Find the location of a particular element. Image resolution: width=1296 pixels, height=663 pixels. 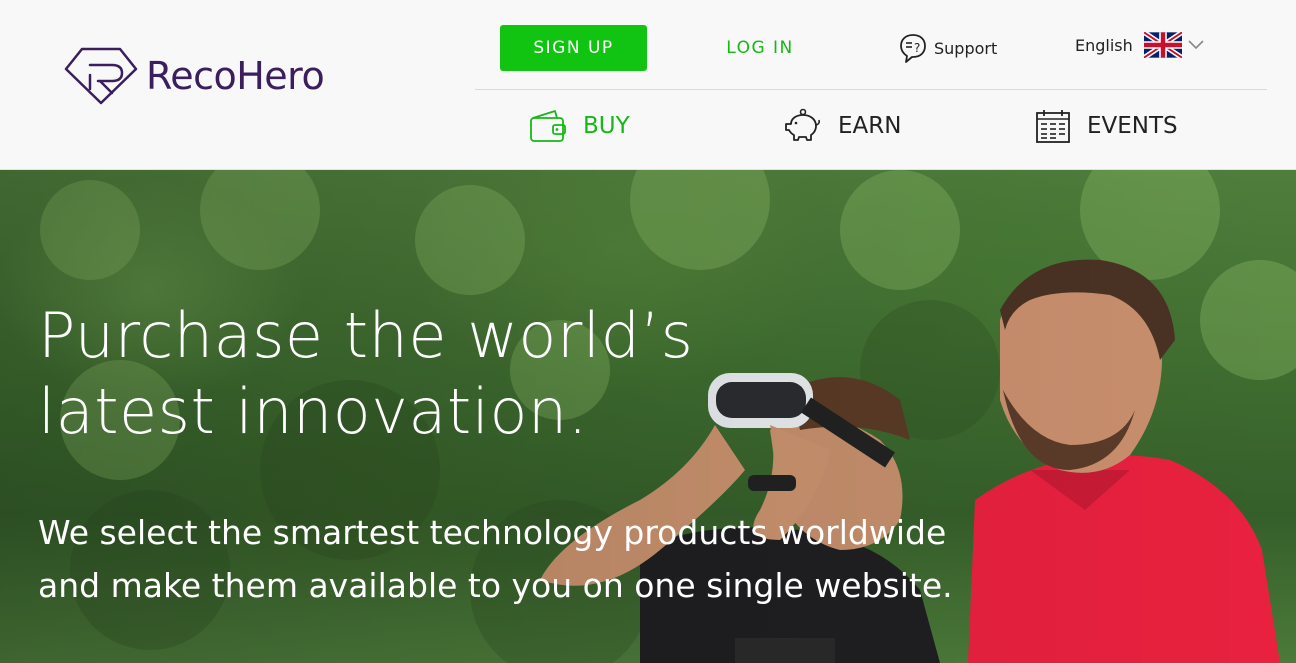

login-link: LOG IN is located at coordinates (760, 48).